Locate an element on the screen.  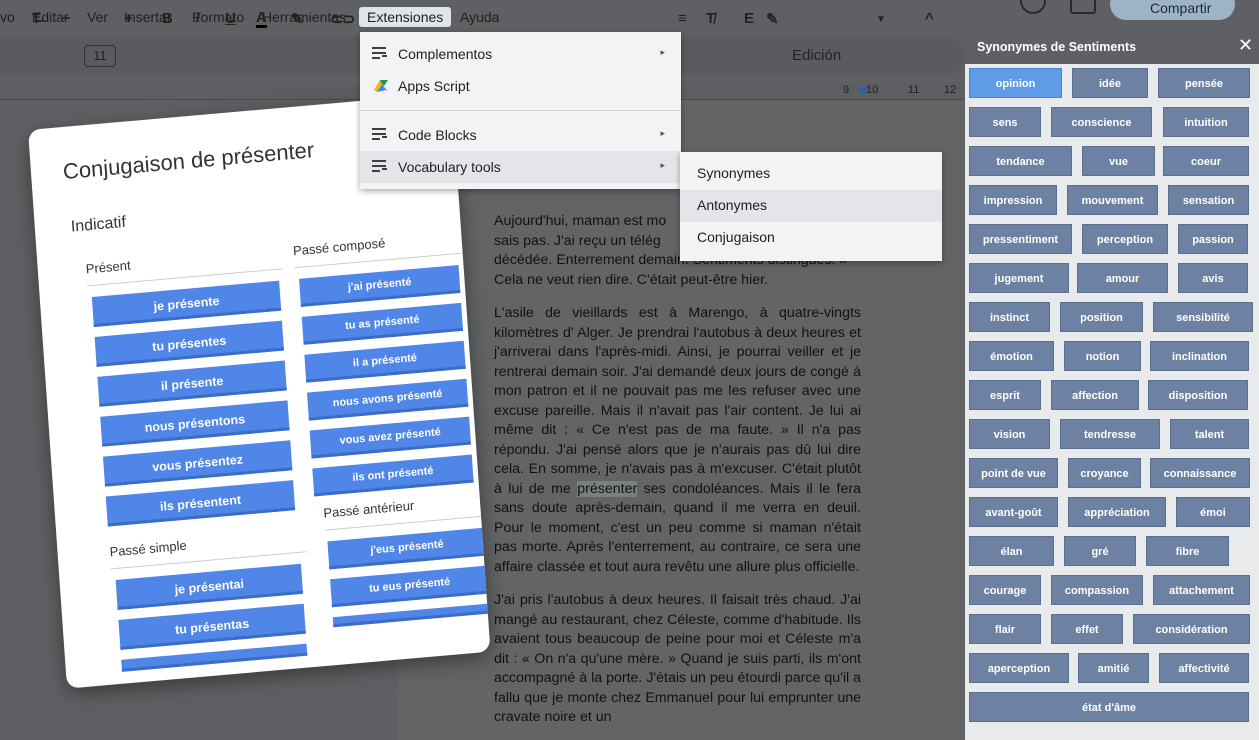
synonym-button: talent is located at coordinates (1209, 434).